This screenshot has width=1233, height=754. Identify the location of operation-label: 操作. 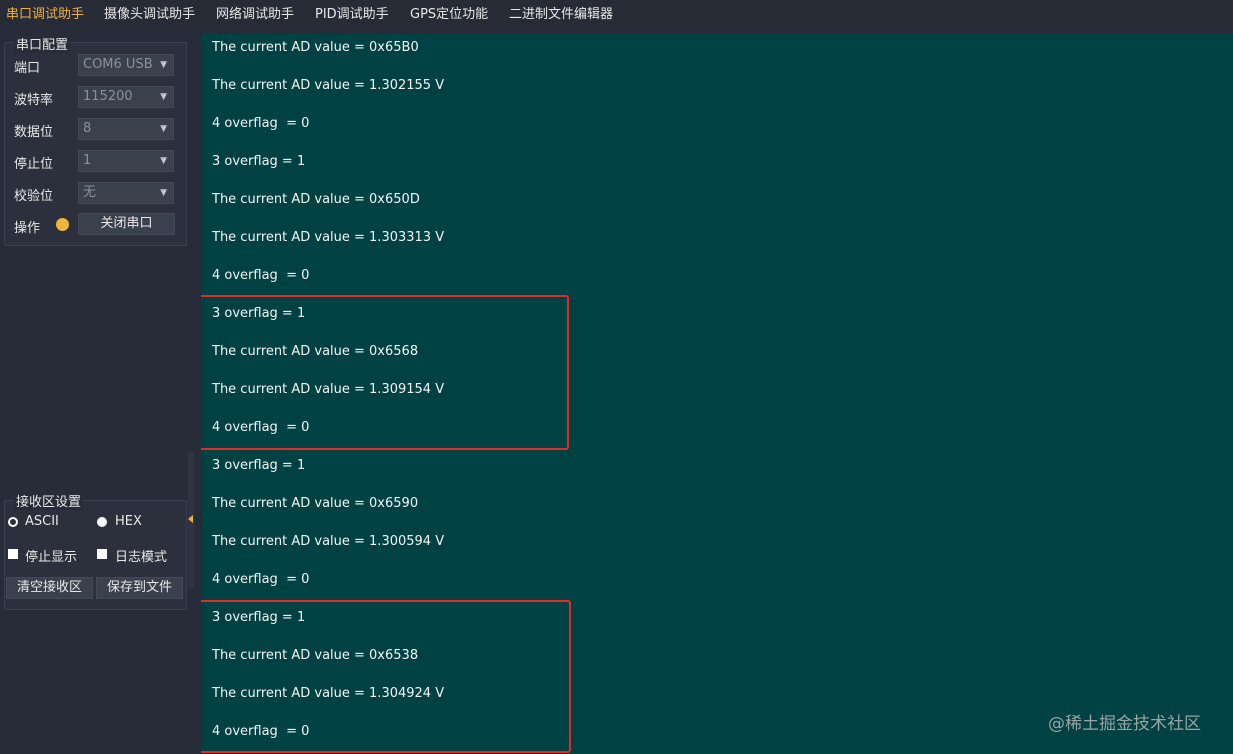
(27, 228).